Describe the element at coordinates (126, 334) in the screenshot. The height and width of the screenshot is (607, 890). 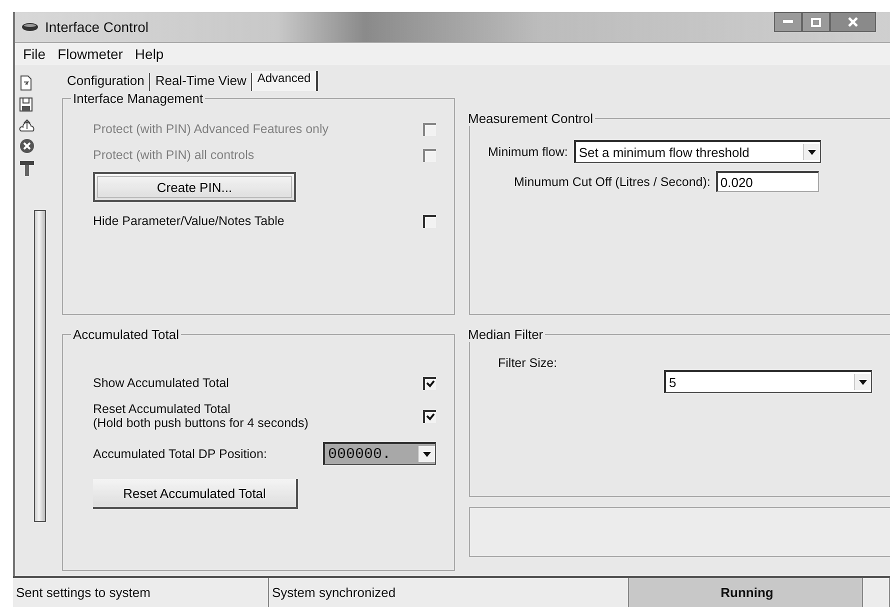
I see `group-title: Accumulated Total` at that location.